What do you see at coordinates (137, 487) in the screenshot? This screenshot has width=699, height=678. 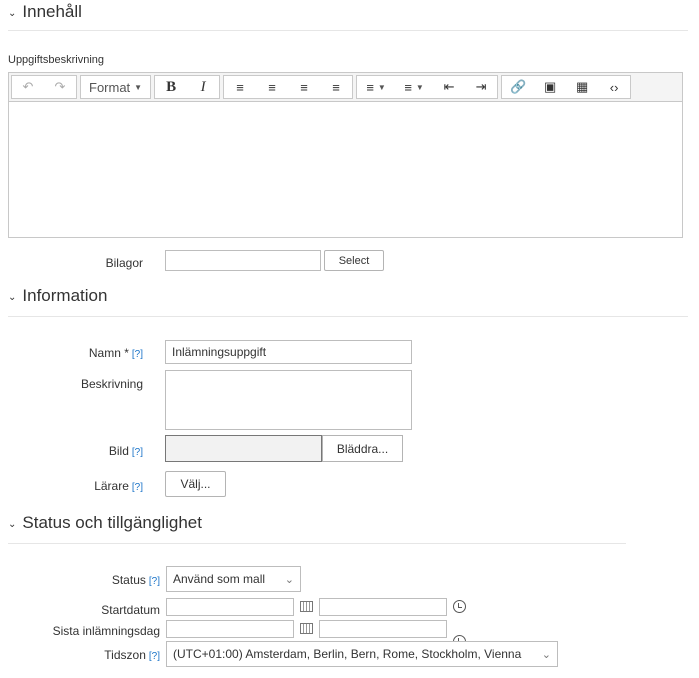 I see `teacher-help-link: [?]` at bounding box center [137, 487].